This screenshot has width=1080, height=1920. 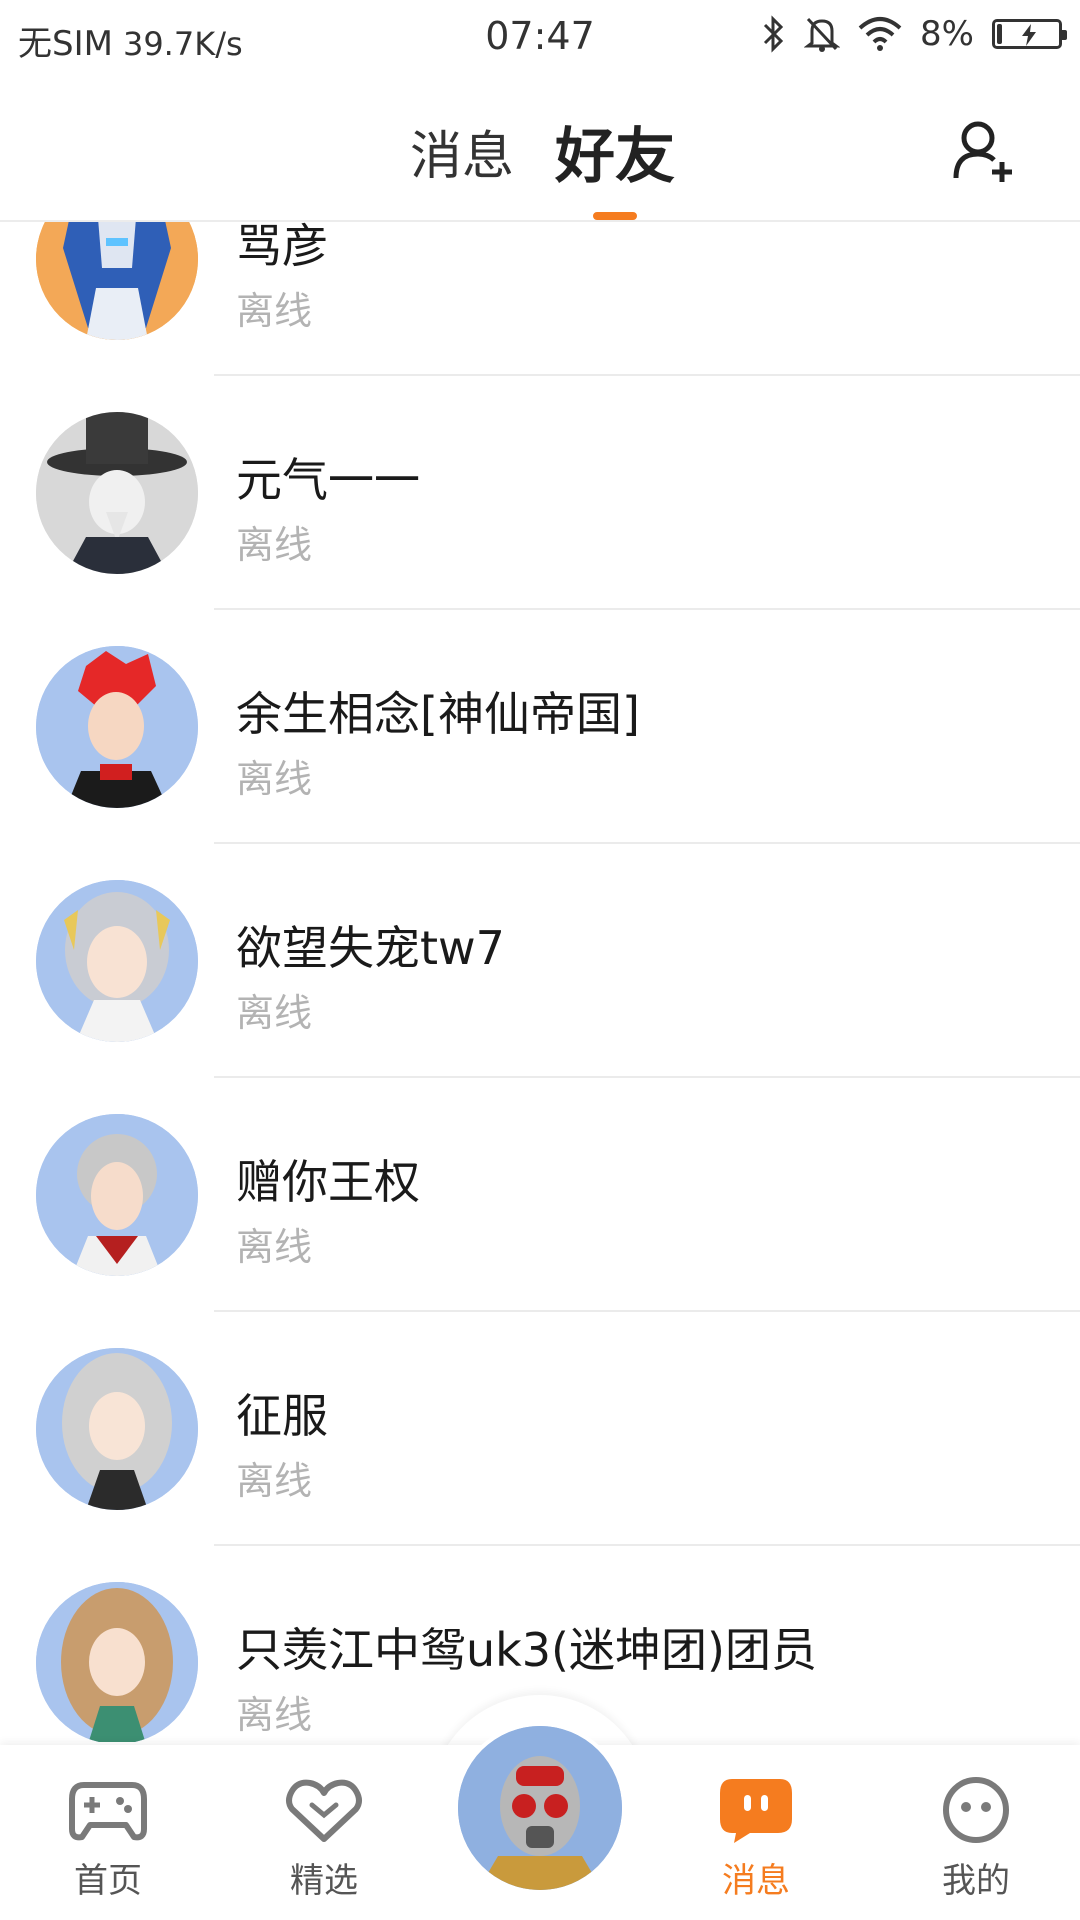 I want to click on friend-name: 赠你王权, so click(x=328, y=1182).